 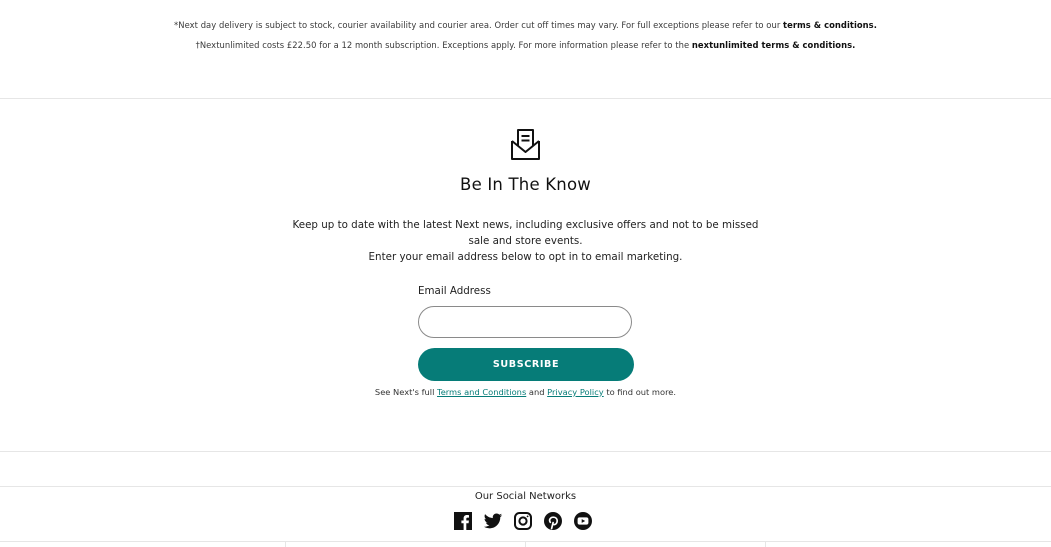 What do you see at coordinates (774, 45) in the screenshot?
I see `nextunlimited-terms-link: nextunlimited terms & conditions.` at bounding box center [774, 45].